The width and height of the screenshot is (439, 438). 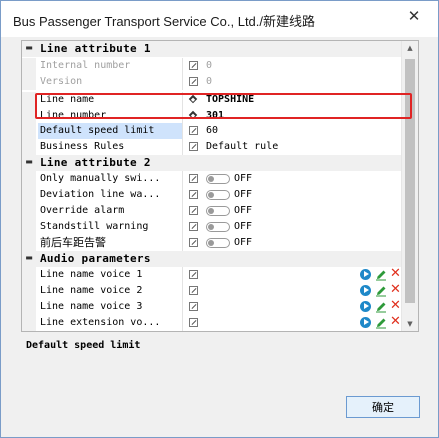 I want to click on category-audio-parameters: ▬ Audio parameters, so click(x=212, y=259).